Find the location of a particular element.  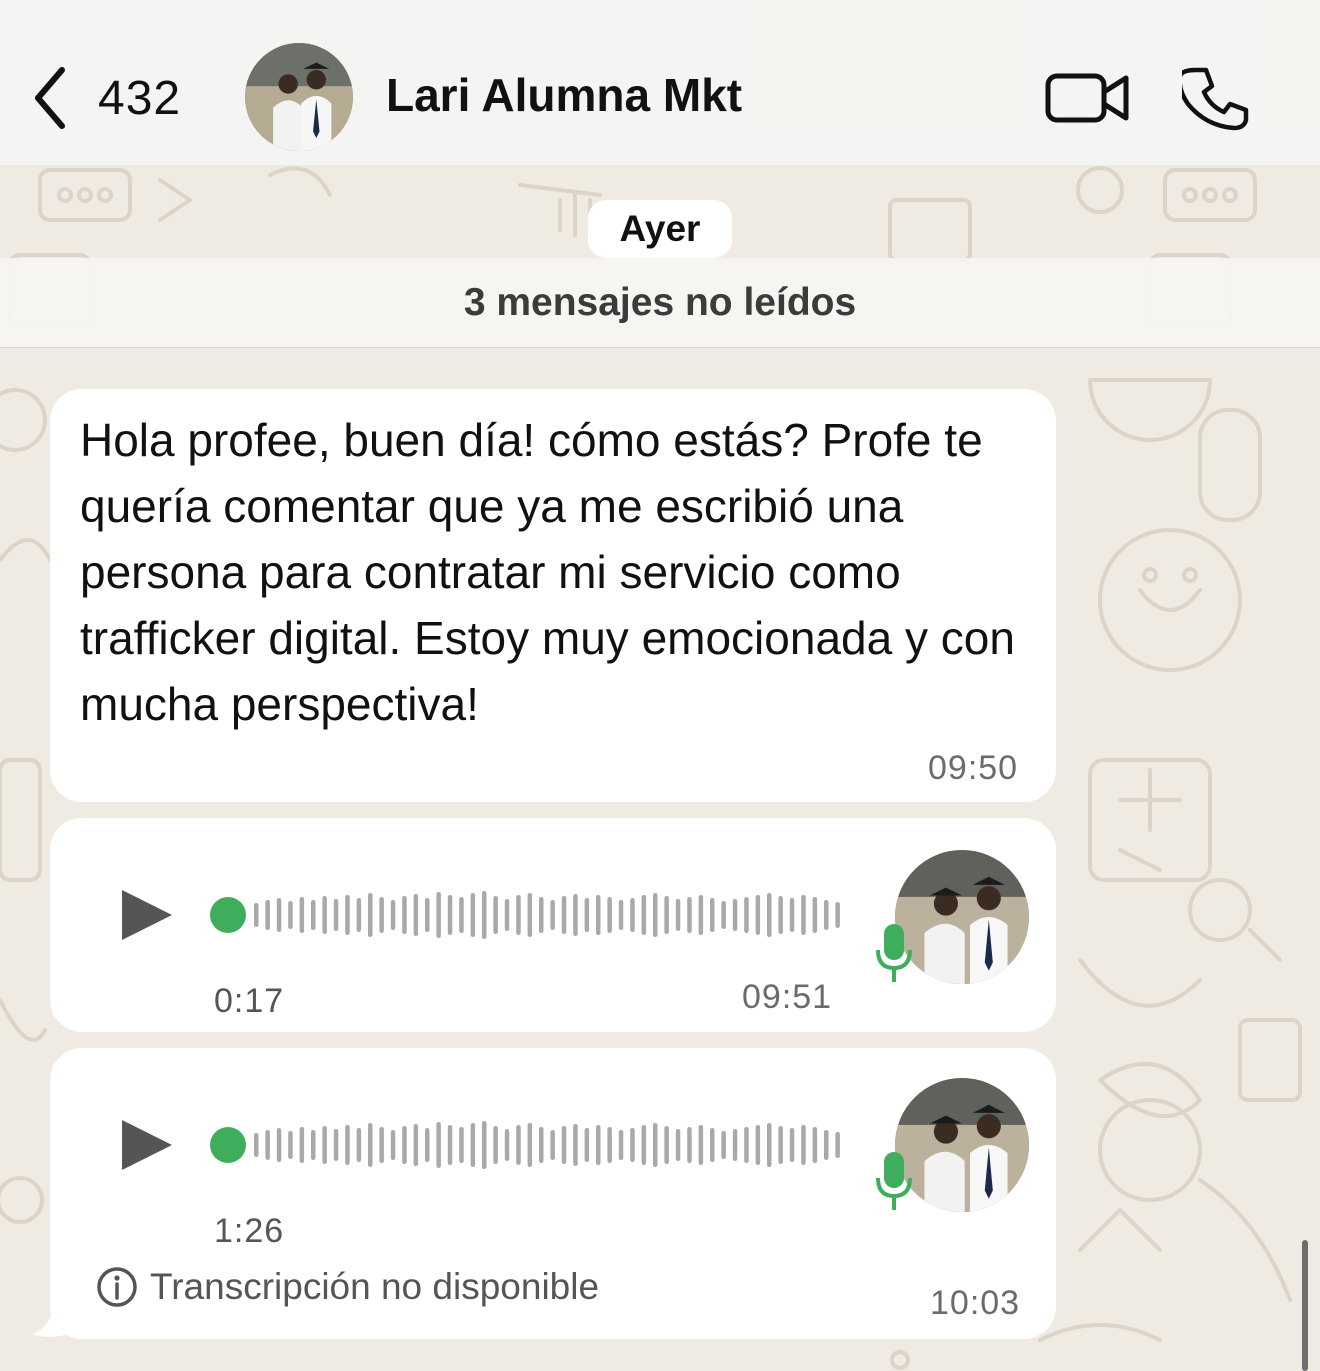

date-separator: Ayer is located at coordinates (660, 229).